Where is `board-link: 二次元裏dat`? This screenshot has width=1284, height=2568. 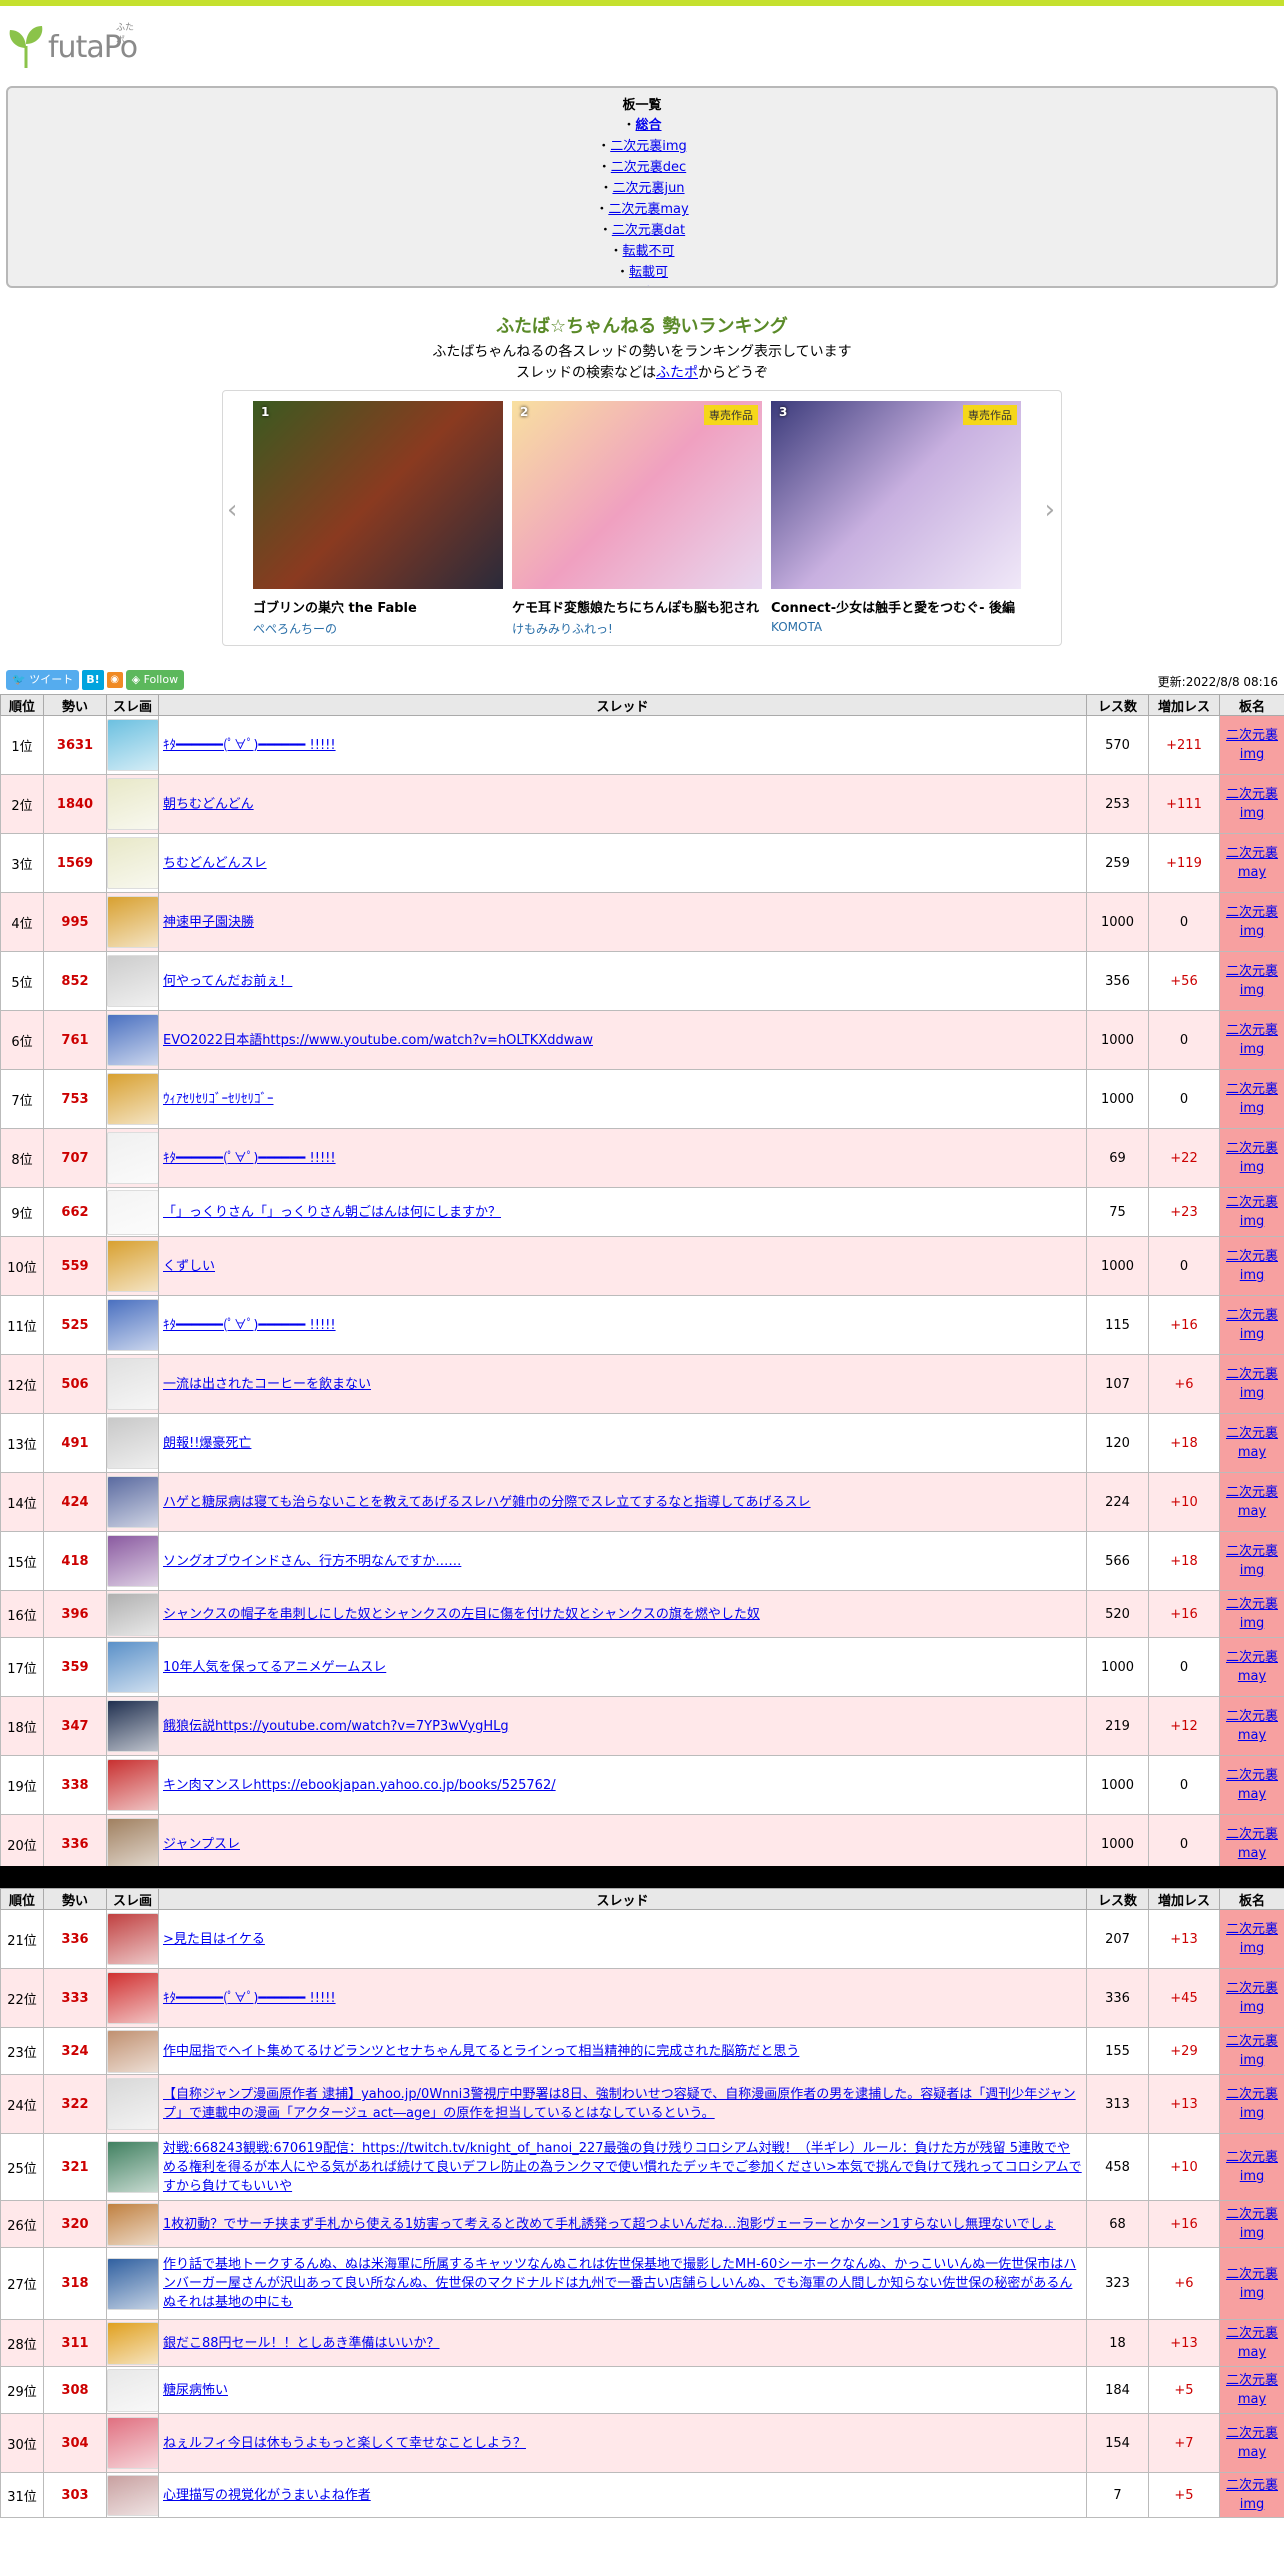
board-link: 二次元裏dat is located at coordinates (648, 230).